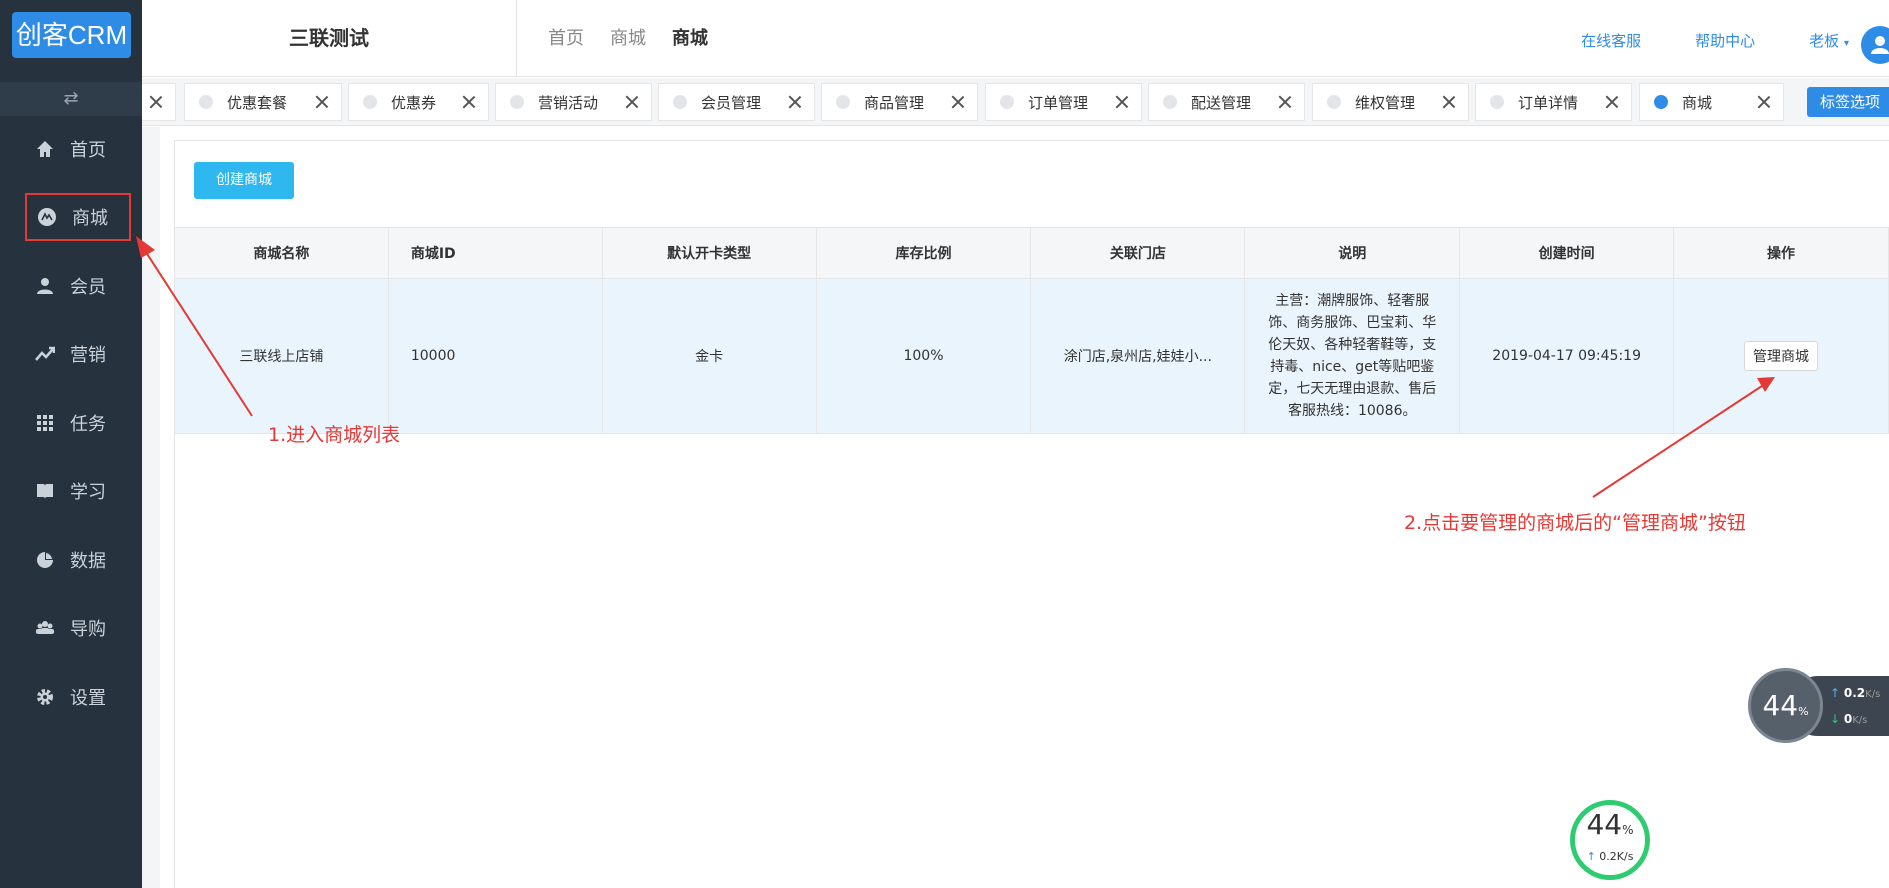 This screenshot has width=1889, height=888. Describe the element at coordinates (1352, 253) in the screenshot. I see `column-header: 说明` at that location.